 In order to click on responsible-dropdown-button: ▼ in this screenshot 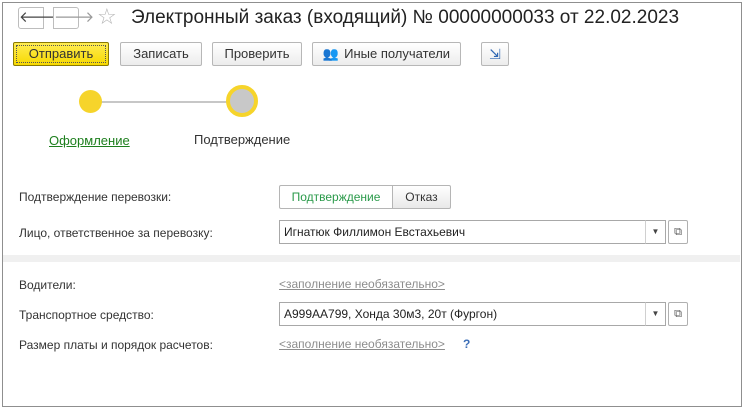, I will do `click(655, 232)`.